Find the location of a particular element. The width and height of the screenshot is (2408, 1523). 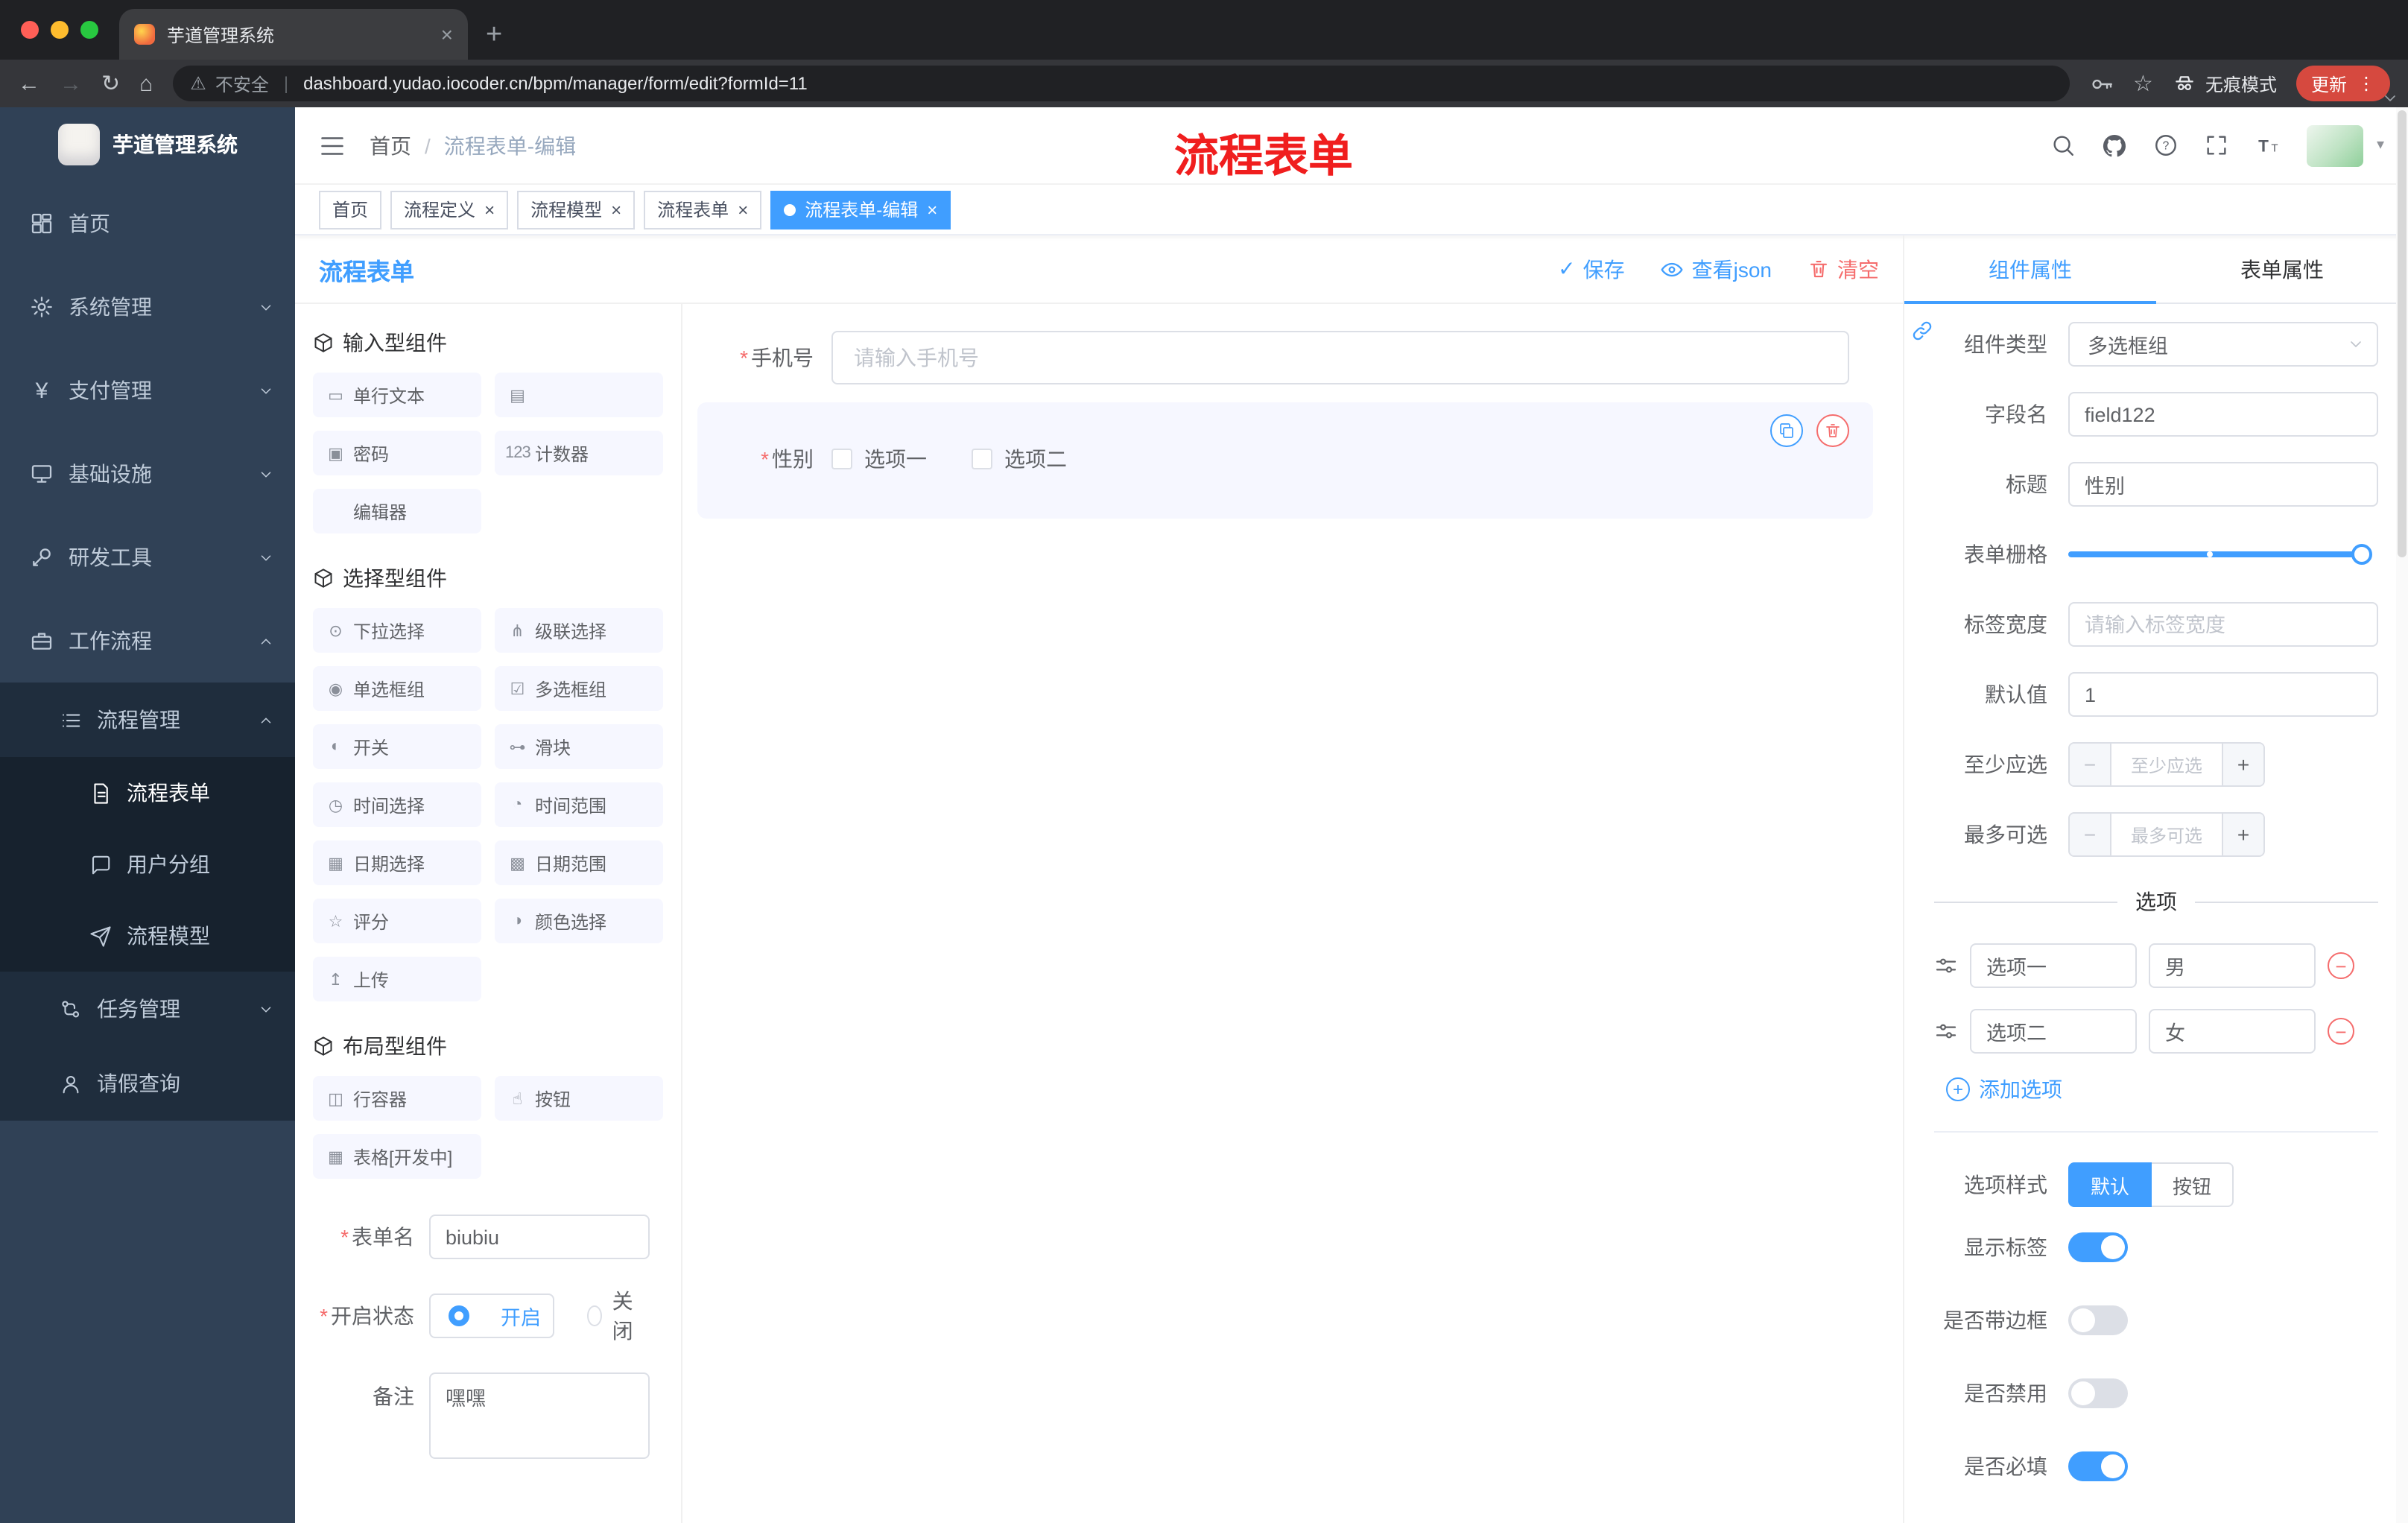

new-tab-button: + is located at coordinates (494, 35).